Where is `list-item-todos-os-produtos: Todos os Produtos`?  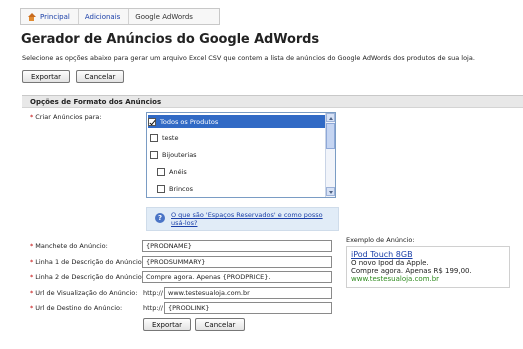 list-item-todos-os-produtos: Todos os Produtos is located at coordinates (236, 121).